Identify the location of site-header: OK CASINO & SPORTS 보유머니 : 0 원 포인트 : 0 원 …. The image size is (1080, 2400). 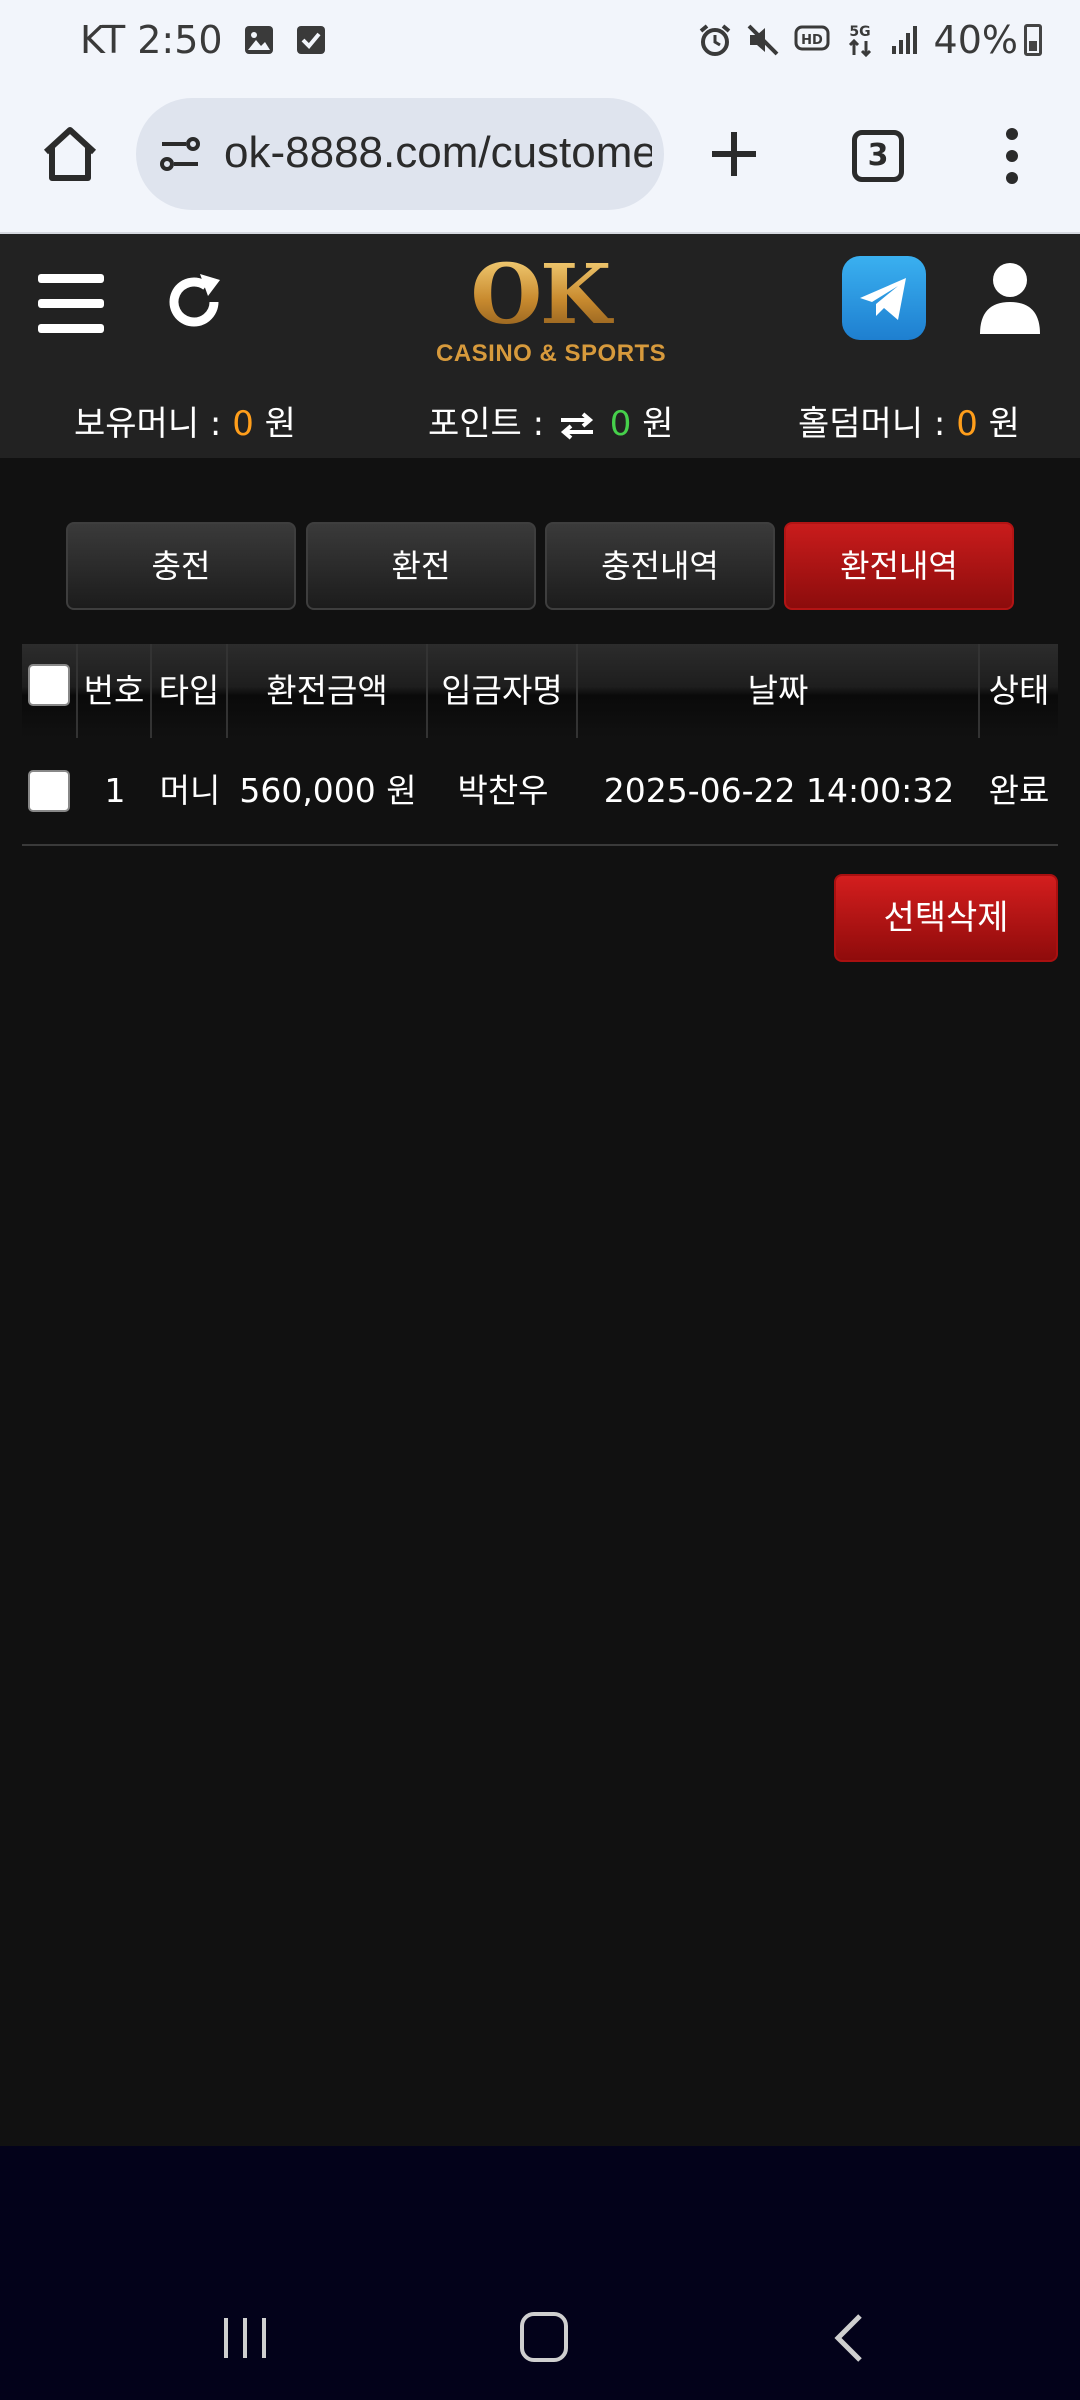
(540, 346).